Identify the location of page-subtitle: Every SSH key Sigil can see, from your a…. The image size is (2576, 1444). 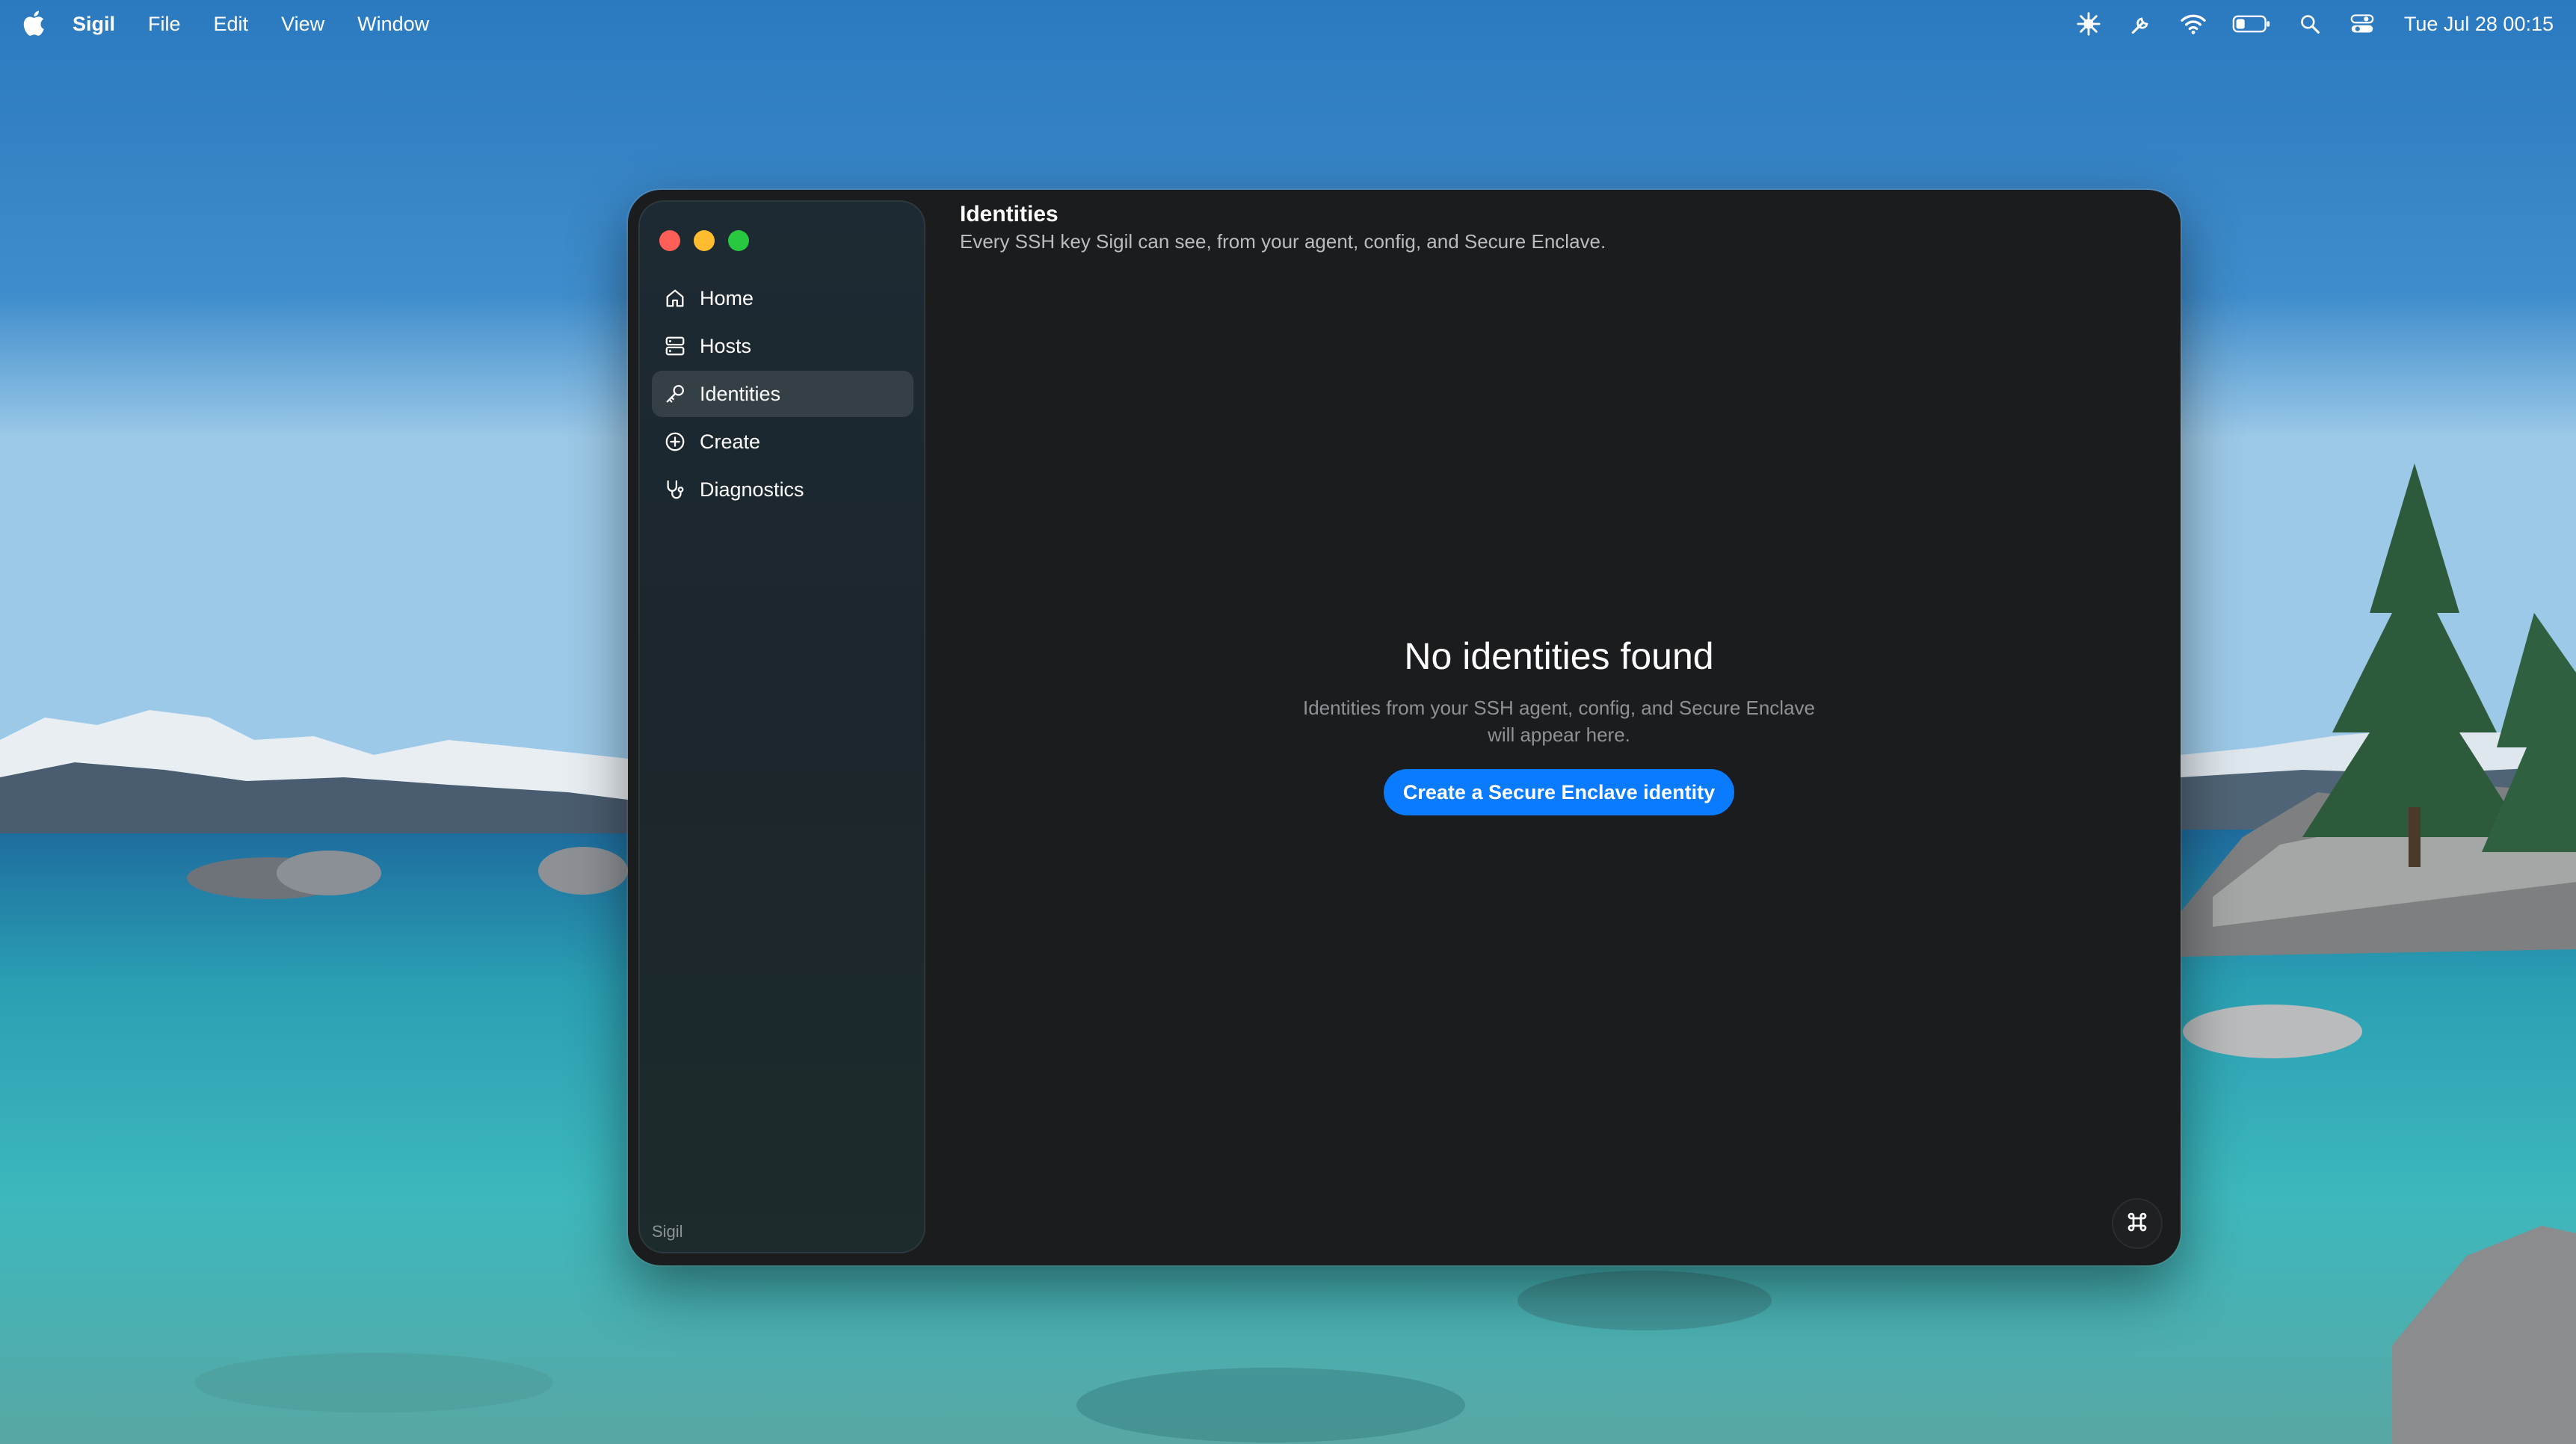
(1283, 242).